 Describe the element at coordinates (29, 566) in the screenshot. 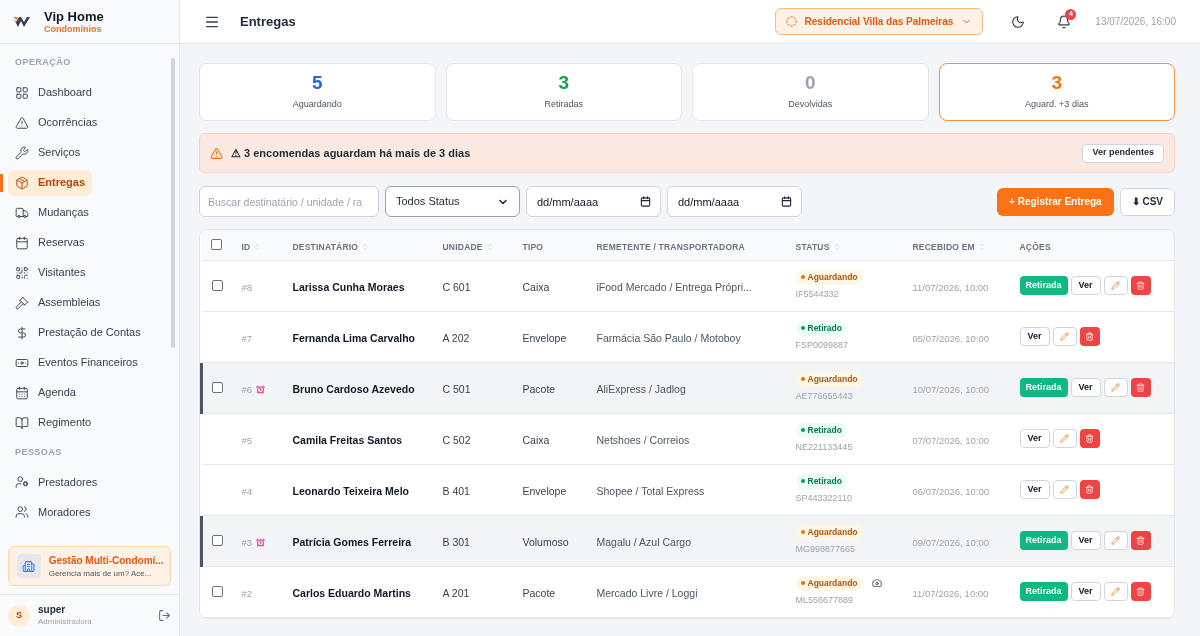

I see `building-icon` at that location.